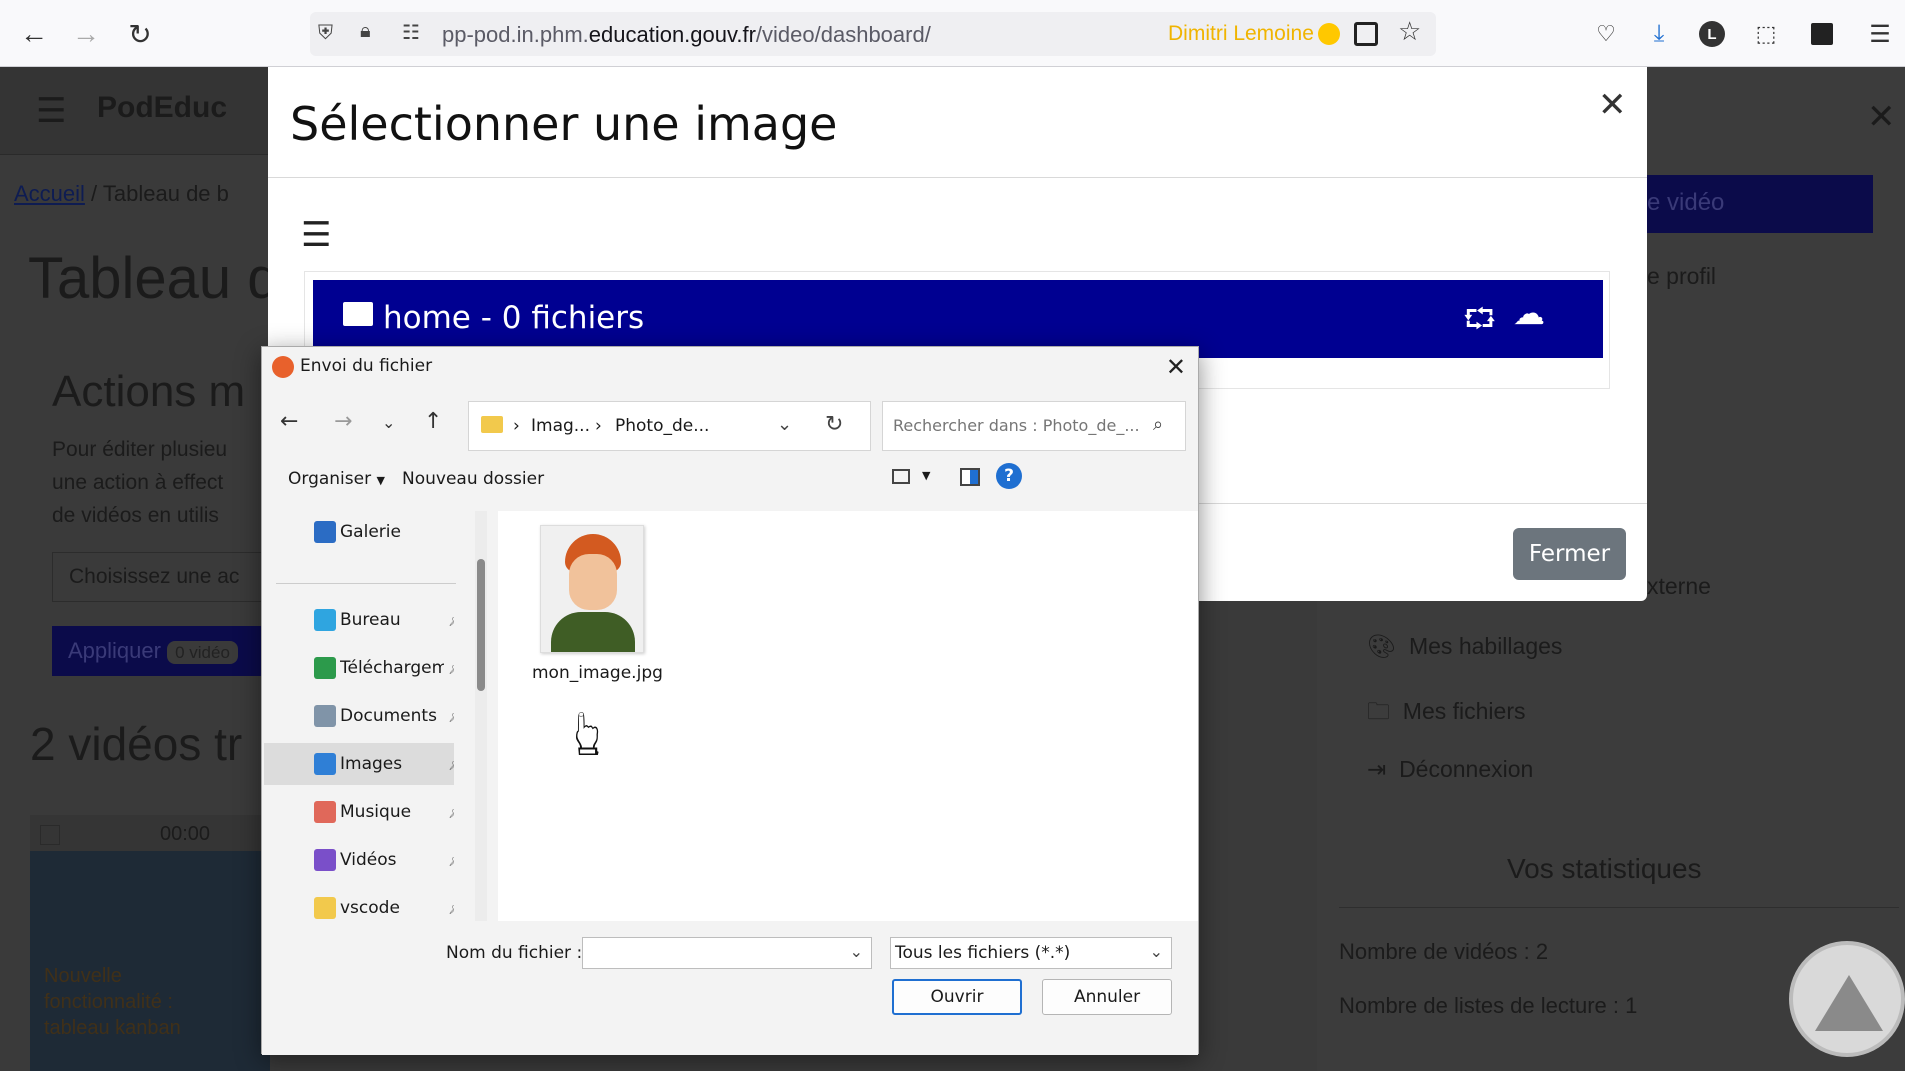  I want to click on refresh-icon: ↻, so click(834, 424).